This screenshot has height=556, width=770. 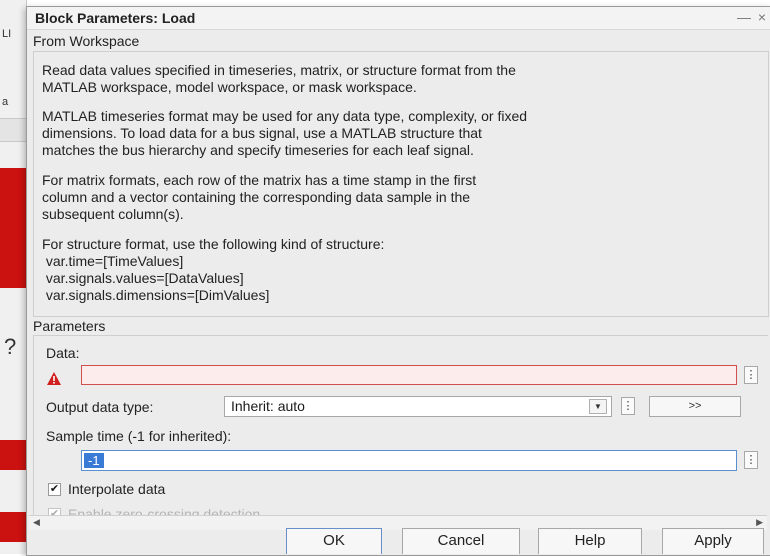 What do you see at coordinates (461, 541) in the screenshot?
I see `cancel-button: Cancel` at bounding box center [461, 541].